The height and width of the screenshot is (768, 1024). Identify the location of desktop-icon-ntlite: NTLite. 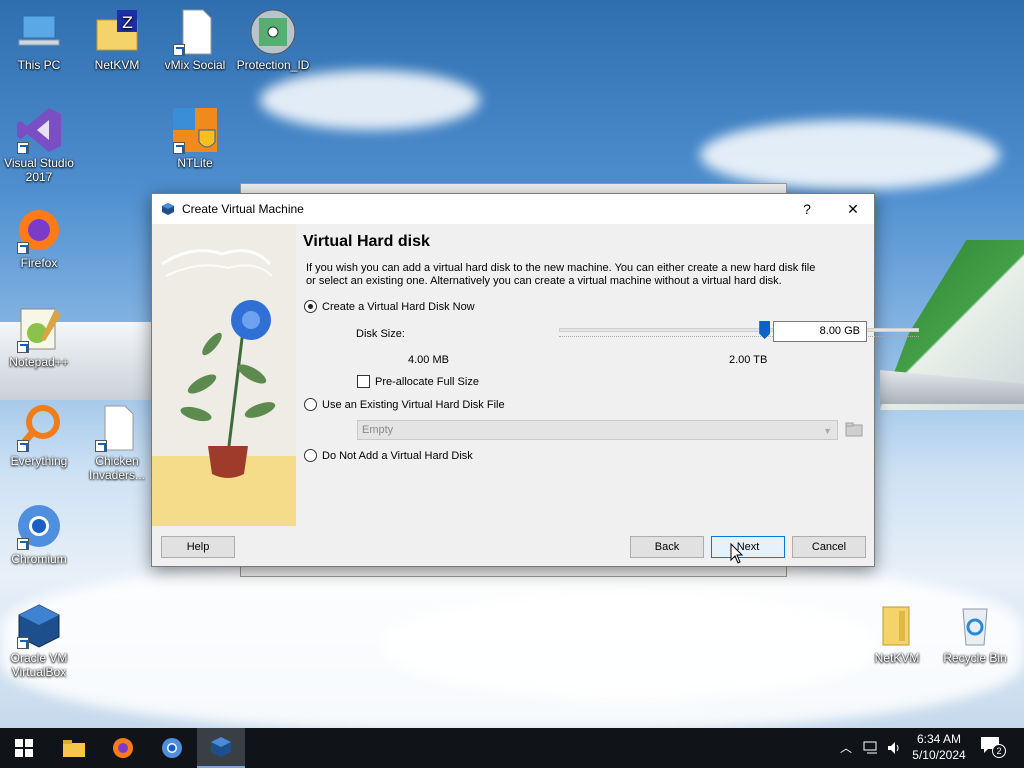
(195, 138).